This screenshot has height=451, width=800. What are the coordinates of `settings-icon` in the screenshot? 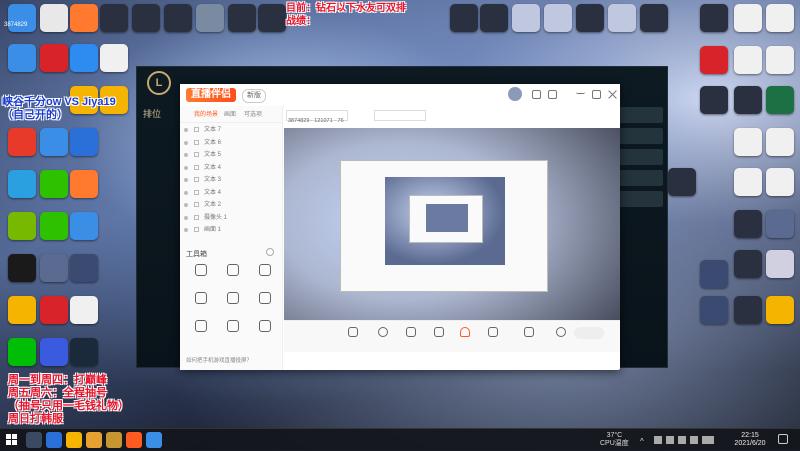 It's located at (561, 332).